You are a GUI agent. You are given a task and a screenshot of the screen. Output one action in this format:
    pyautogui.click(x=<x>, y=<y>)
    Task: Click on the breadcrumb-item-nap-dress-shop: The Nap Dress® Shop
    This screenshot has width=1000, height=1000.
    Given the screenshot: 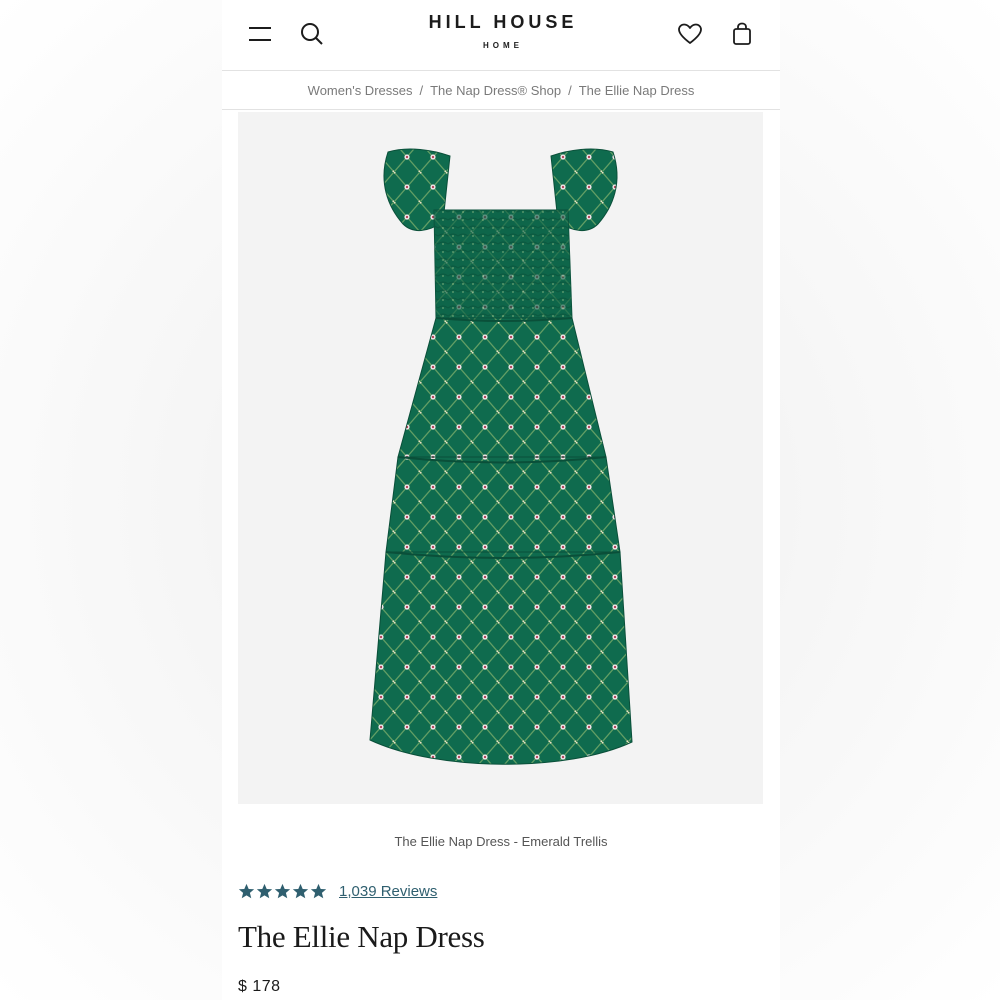 What is the action you would take?
    pyautogui.click(x=495, y=90)
    